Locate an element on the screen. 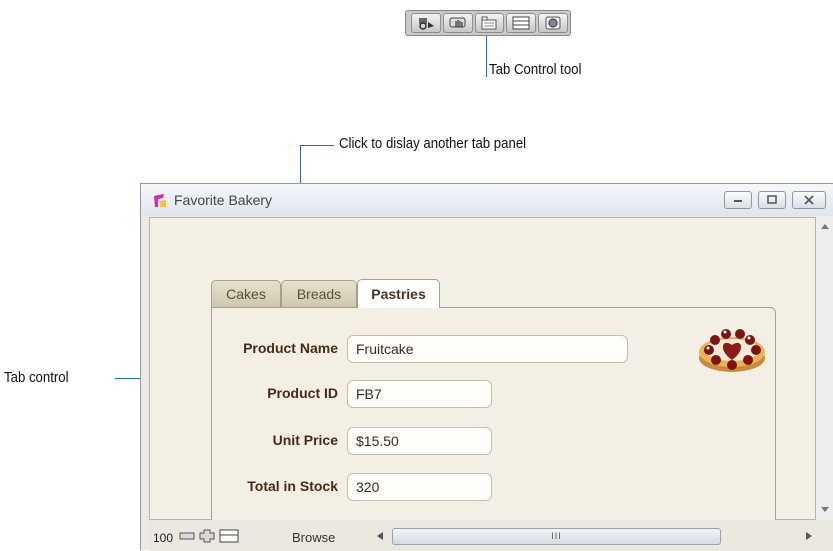 The height and width of the screenshot is (551, 833). tab-pastries-label: Pastries is located at coordinates (398, 294).